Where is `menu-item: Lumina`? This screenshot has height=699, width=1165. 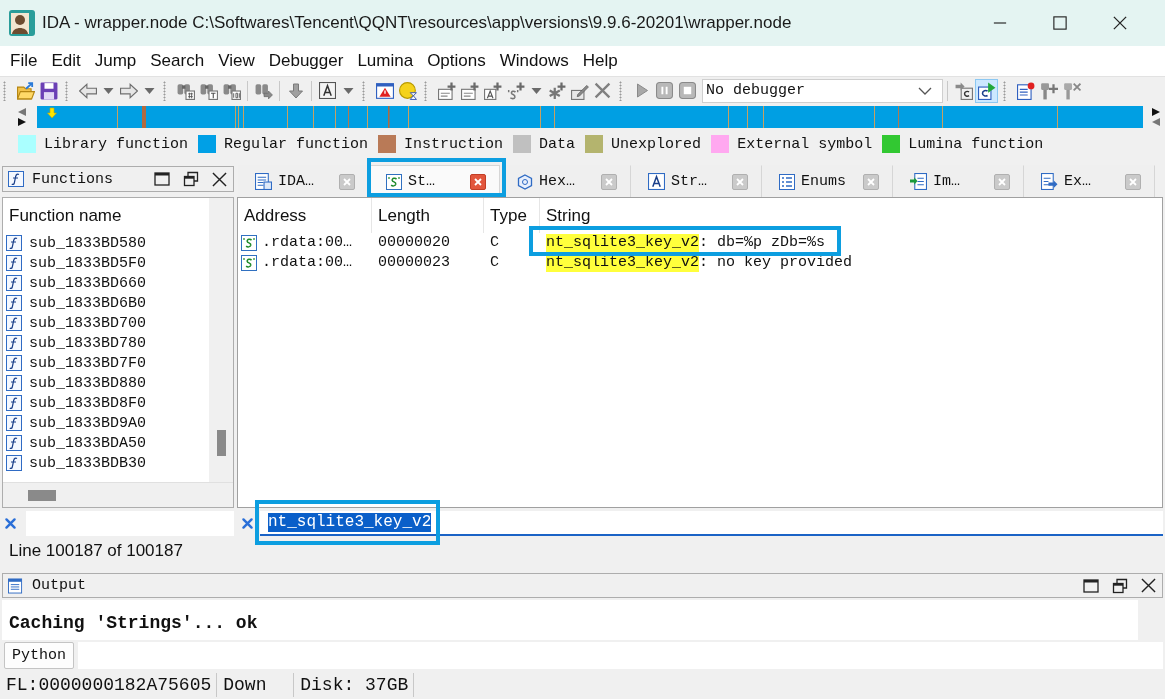 menu-item: Lumina is located at coordinates (385, 61).